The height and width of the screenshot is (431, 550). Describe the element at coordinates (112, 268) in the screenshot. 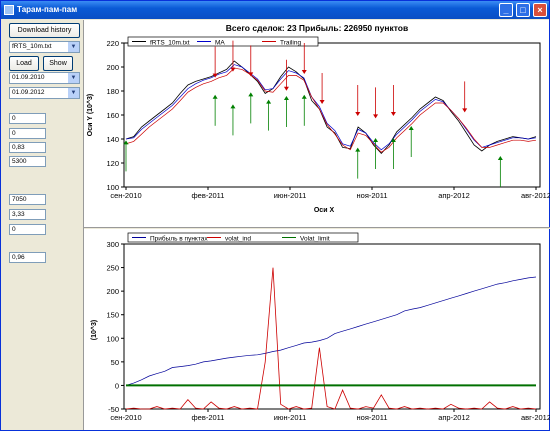

I see `y-tick-label: 250` at that location.